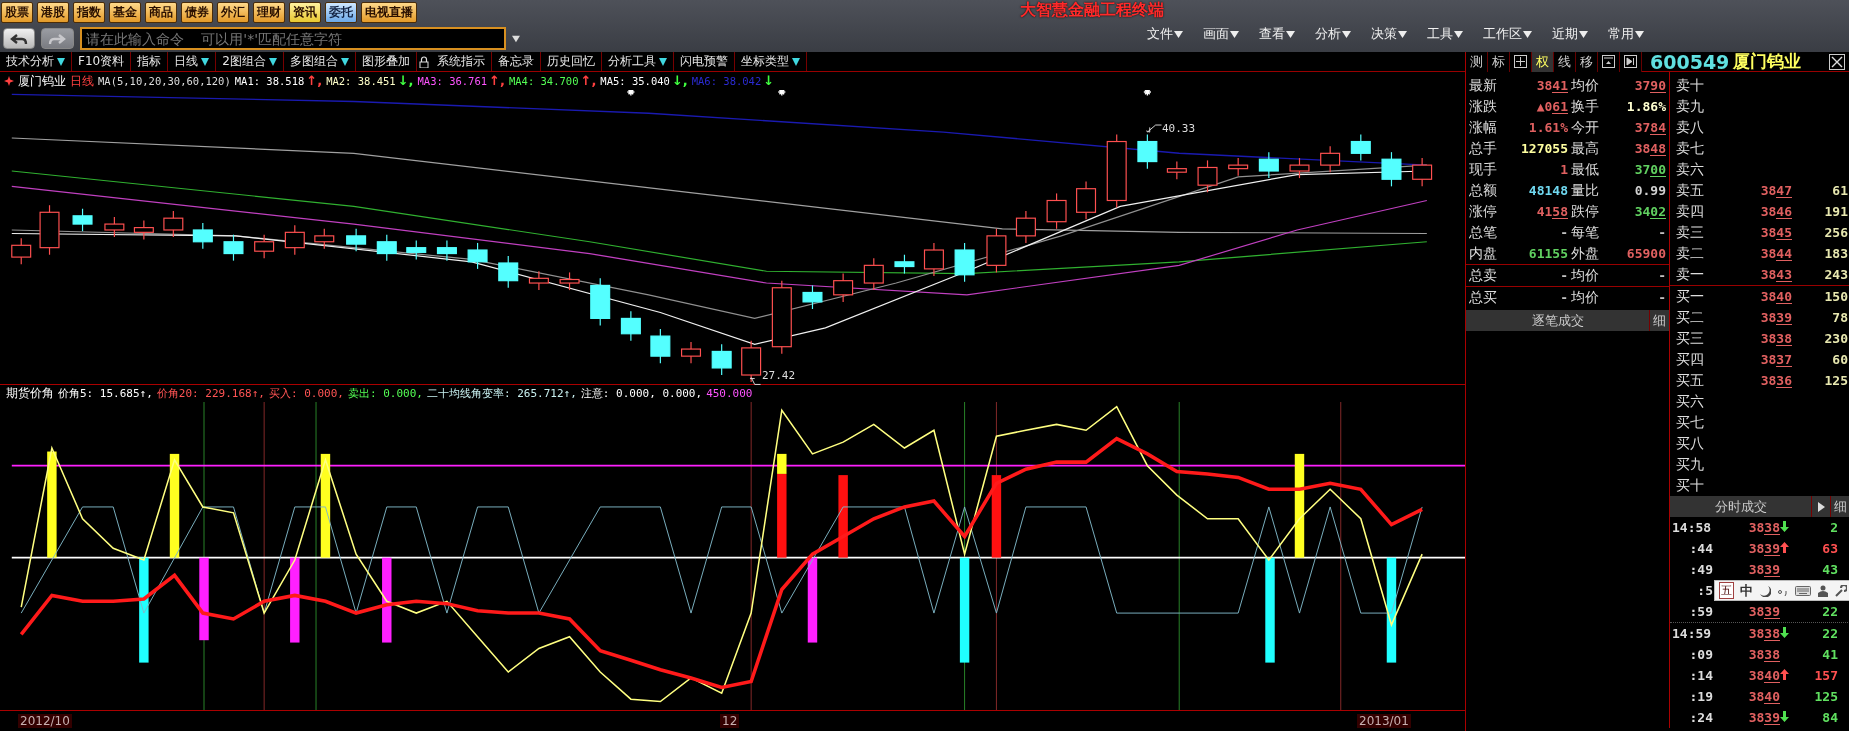 The height and width of the screenshot is (731, 1849). Describe the element at coordinates (770, 61) in the screenshot. I see `toolbar-item: 坐标类型` at that location.